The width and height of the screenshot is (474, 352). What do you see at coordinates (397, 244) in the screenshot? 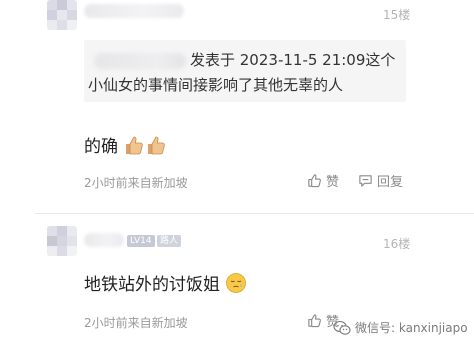
I see `floor-number: 16楼` at bounding box center [397, 244].